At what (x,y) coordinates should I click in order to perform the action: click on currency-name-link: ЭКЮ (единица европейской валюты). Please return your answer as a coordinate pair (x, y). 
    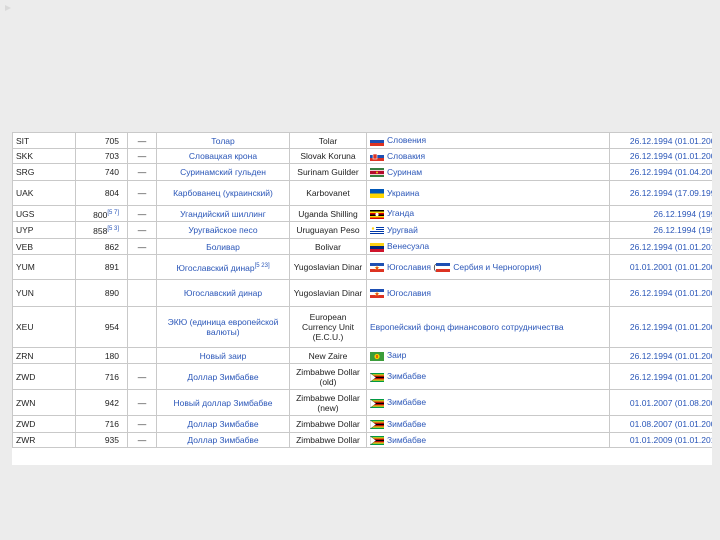
    Looking at the image, I should click on (223, 327).